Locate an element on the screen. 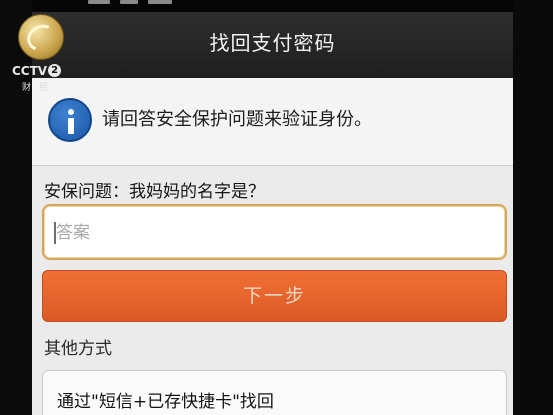 The image size is (553, 415). option-label: 通过"短信+已存快捷卡"找回 is located at coordinates (165, 402).